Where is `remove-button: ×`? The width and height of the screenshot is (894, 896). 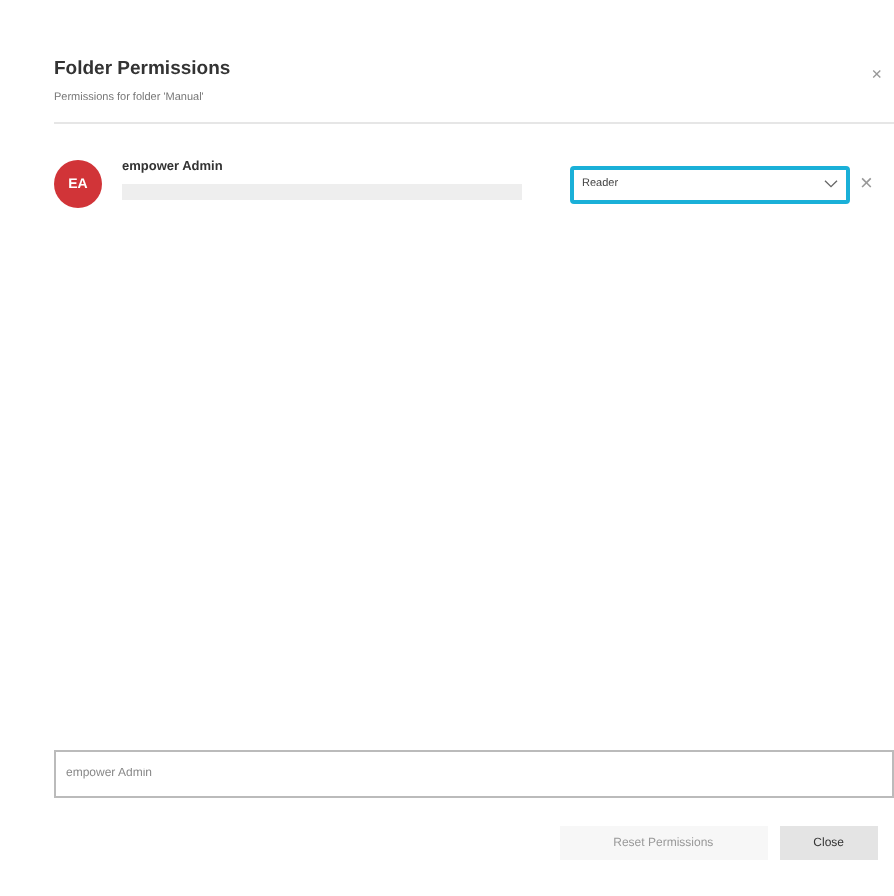 remove-button: × is located at coordinates (866, 184).